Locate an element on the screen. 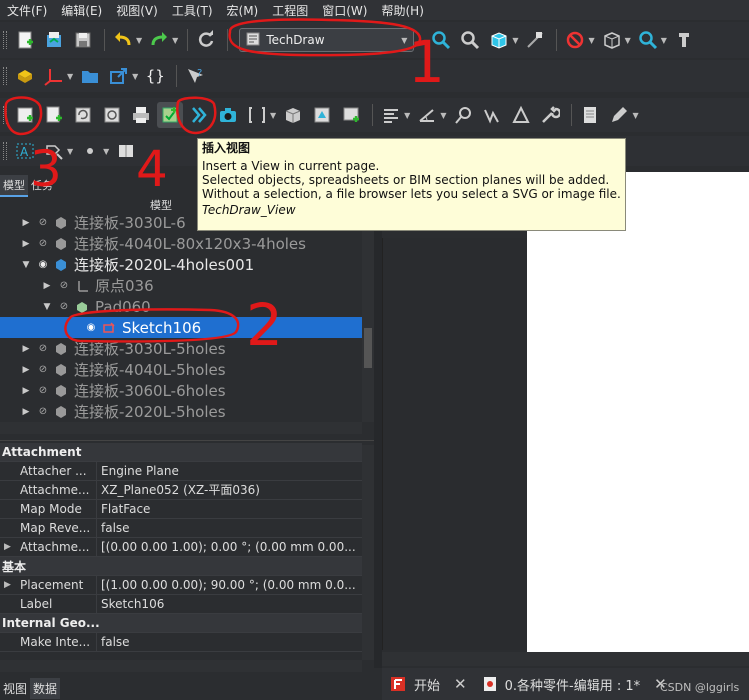 The image size is (749, 700). property-value: XZ_Plane052 (XZ-平面036) is located at coordinates (229, 490).